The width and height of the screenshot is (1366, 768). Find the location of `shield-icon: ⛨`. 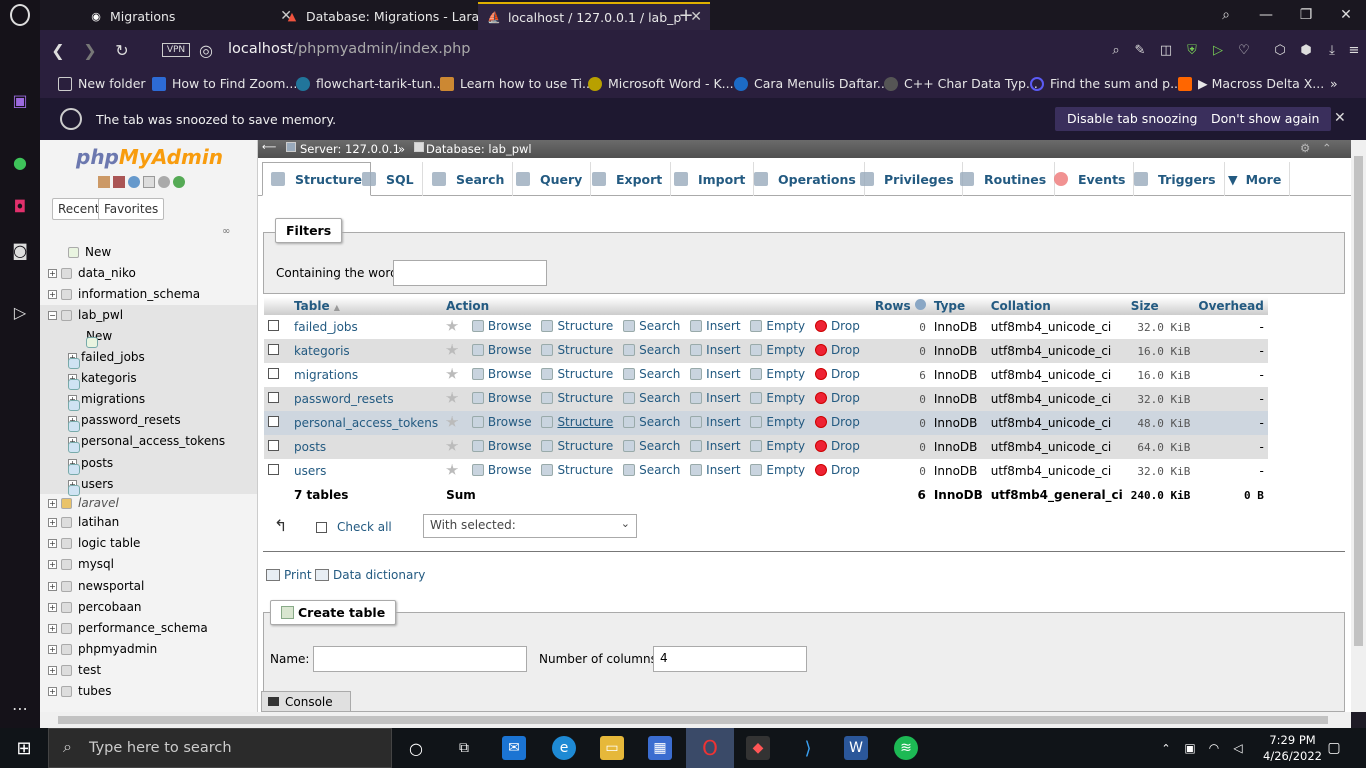

shield-icon: ⛨ is located at coordinates (1192, 50).